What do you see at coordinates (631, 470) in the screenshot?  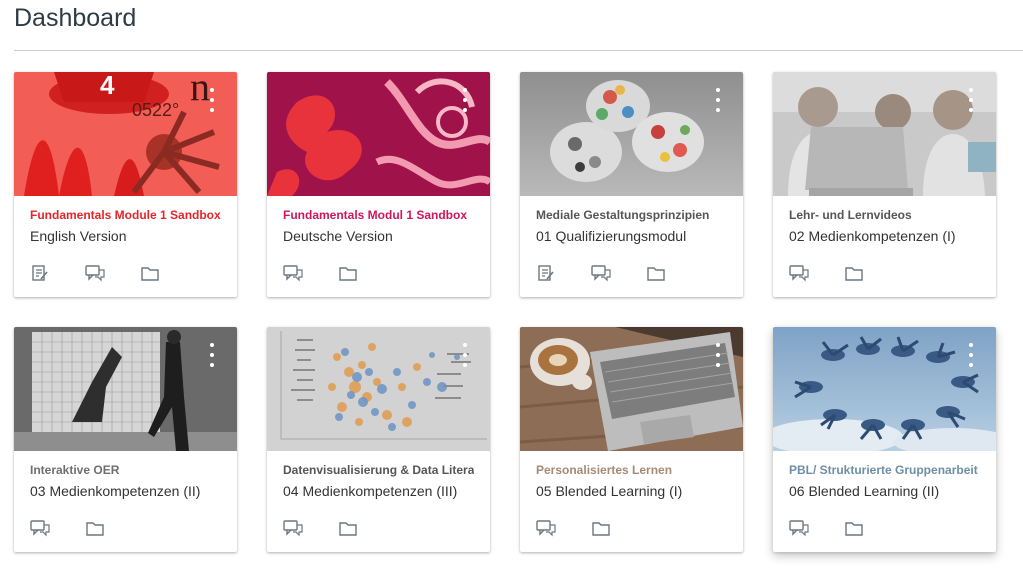 I see `course-name: Personalisiertes Lernen` at bounding box center [631, 470].